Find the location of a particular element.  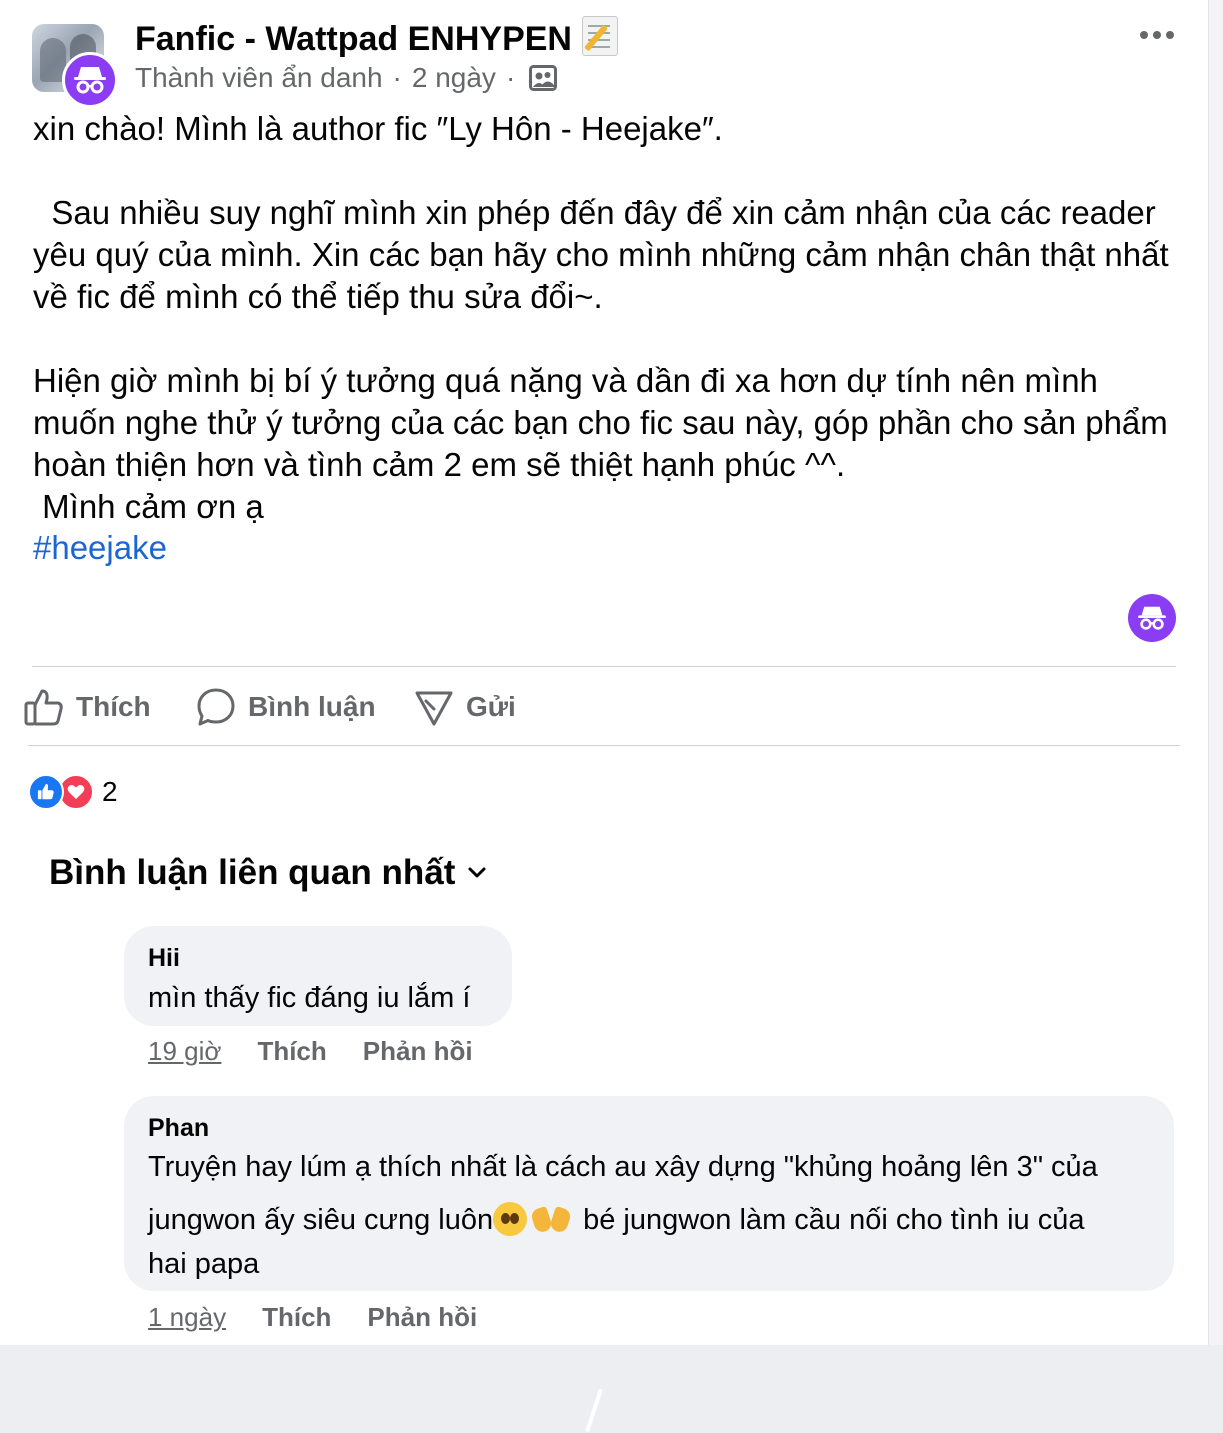

comment-bubble is located at coordinates (649, 1193).